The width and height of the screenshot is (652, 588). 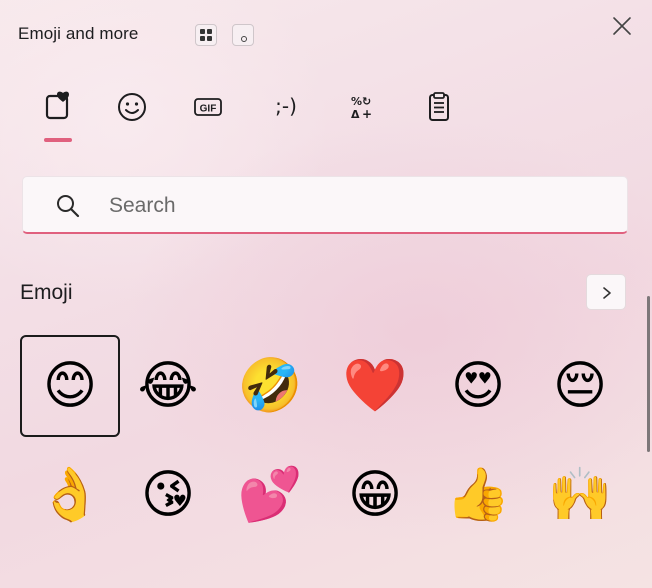 I want to click on tab-symbols: % ↻ Δ +, so click(x=362, y=108).